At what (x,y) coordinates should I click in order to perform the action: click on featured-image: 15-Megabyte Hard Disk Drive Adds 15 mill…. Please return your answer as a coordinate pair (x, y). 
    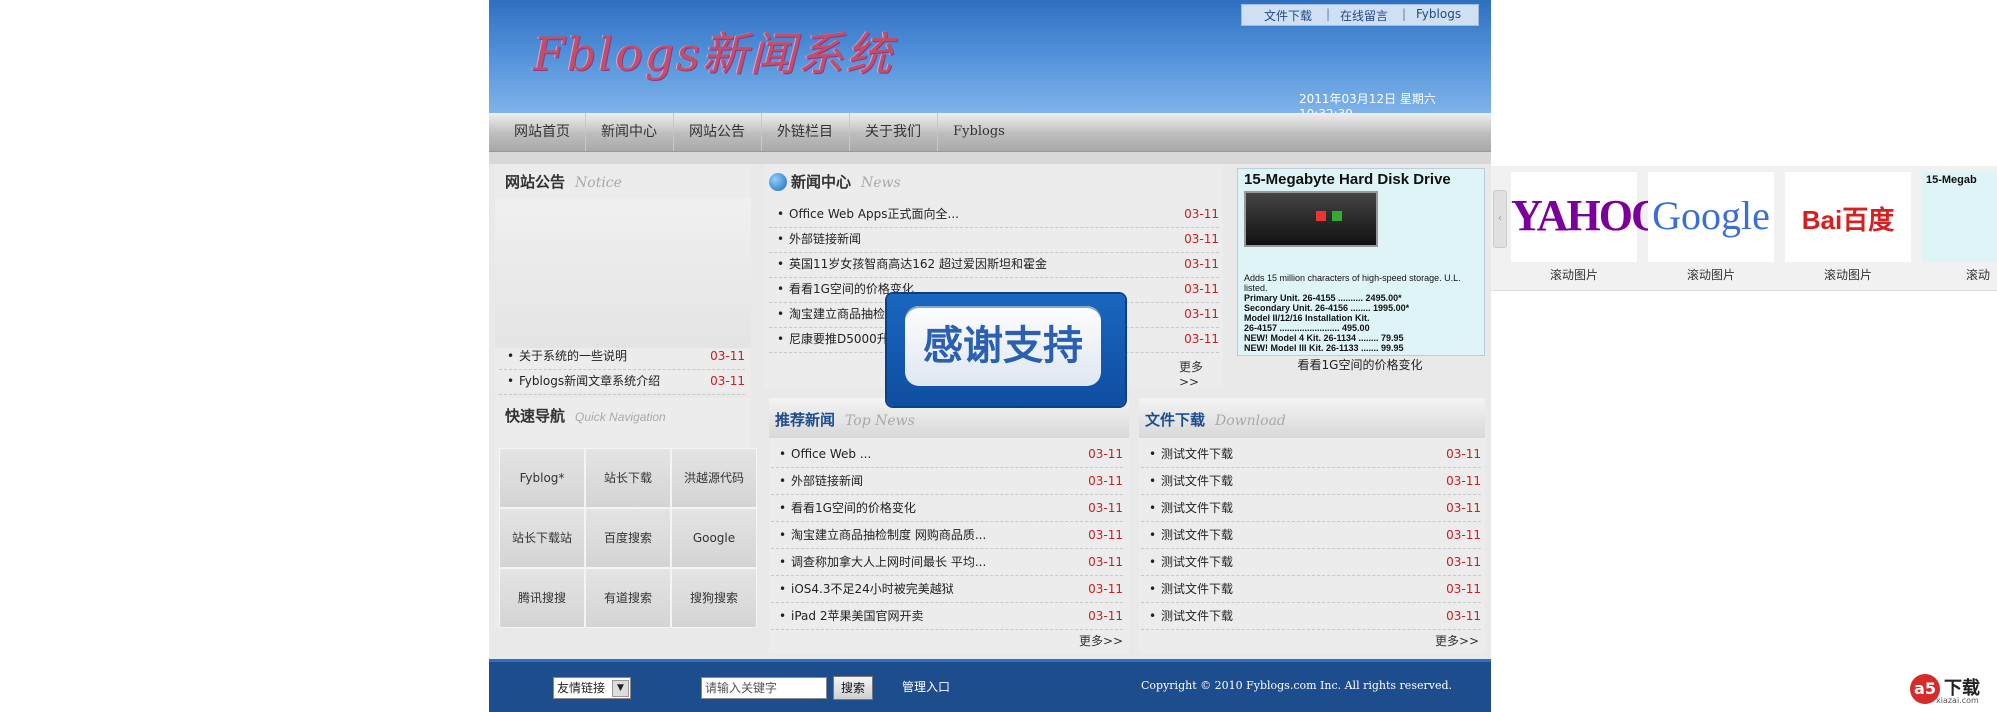
    Looking at the image, I should click on (1361, 262).